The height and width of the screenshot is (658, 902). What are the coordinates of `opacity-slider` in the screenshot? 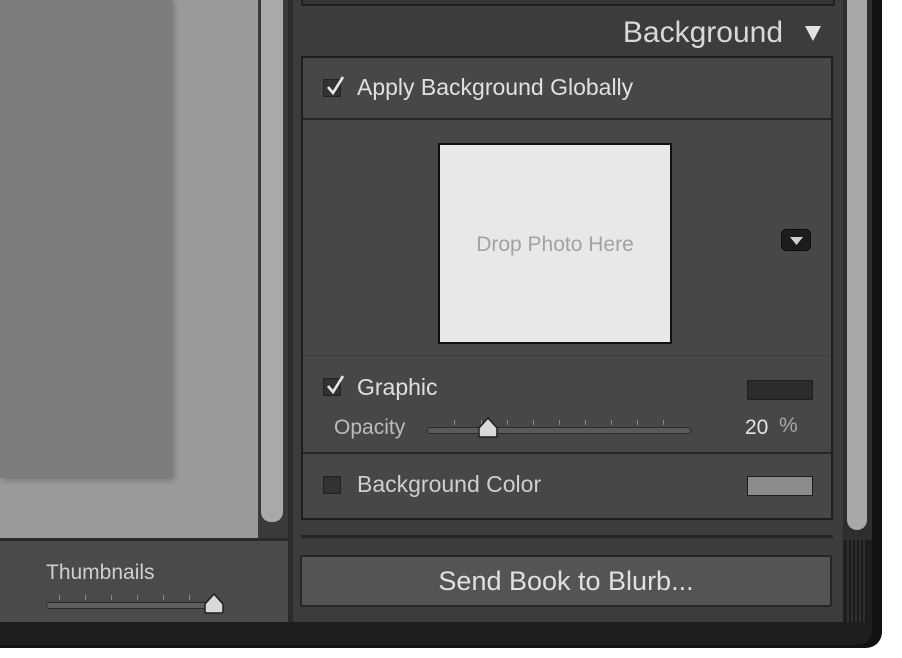 It's located at (560, 430).